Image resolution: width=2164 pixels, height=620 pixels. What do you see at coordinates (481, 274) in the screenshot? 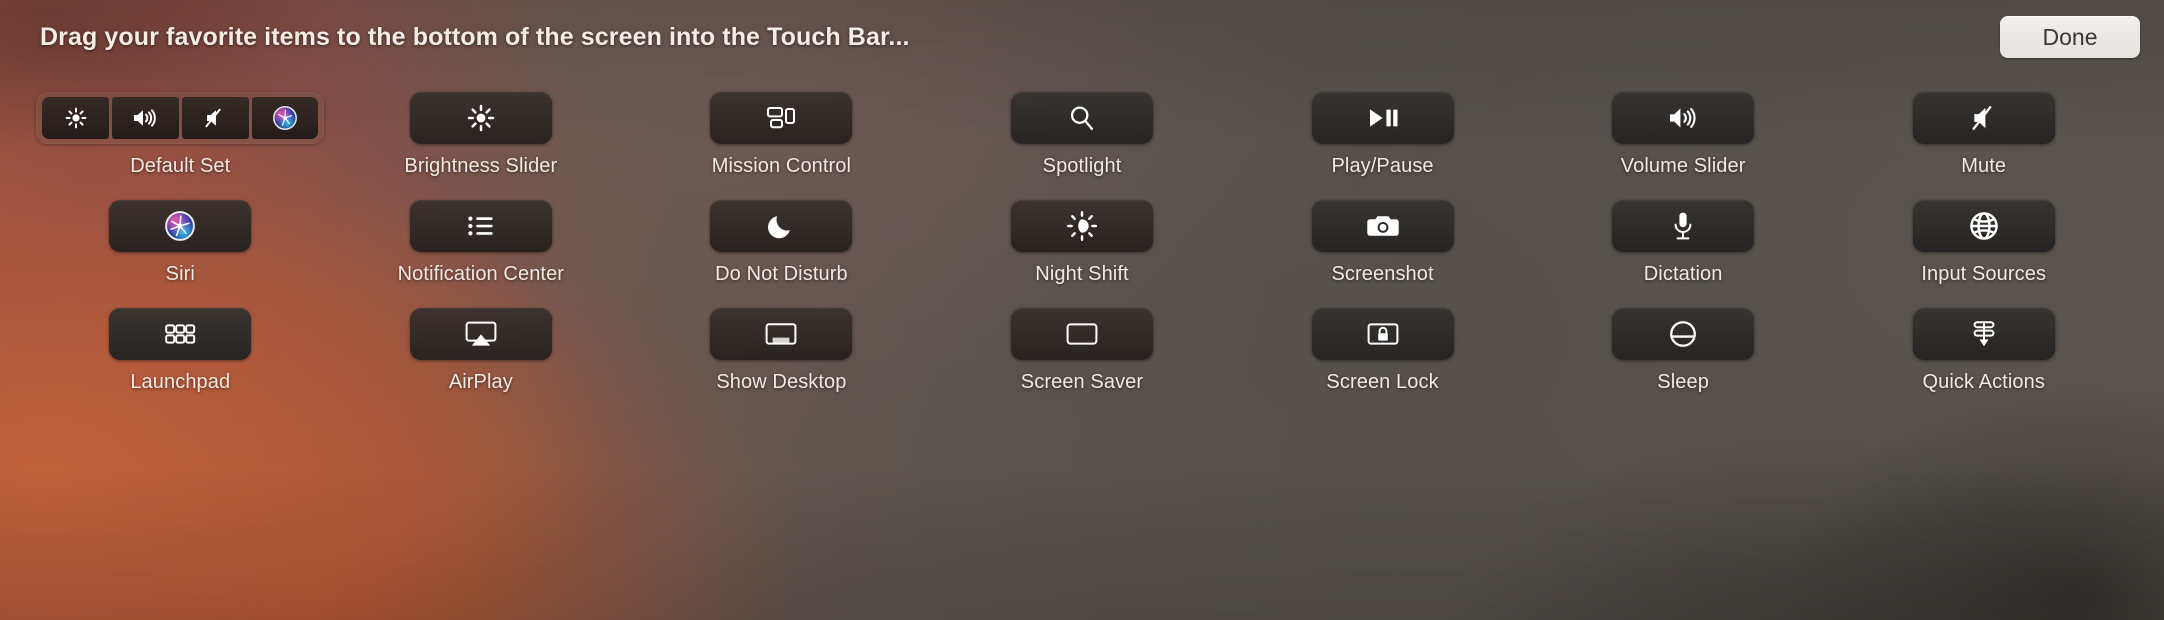
I see `item-label: Notification Center` at bounding box center [481, 274].